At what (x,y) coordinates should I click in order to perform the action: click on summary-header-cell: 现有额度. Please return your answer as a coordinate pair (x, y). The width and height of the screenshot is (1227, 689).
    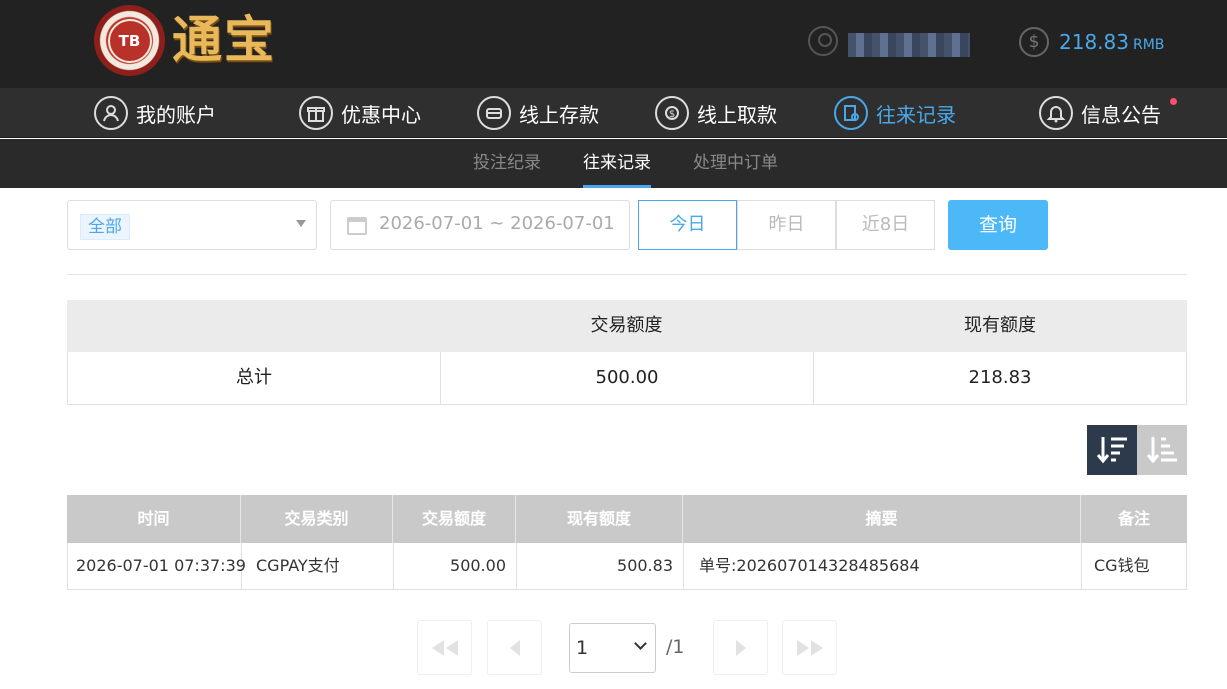
    Looking at the image, I should click on (1000, 325).